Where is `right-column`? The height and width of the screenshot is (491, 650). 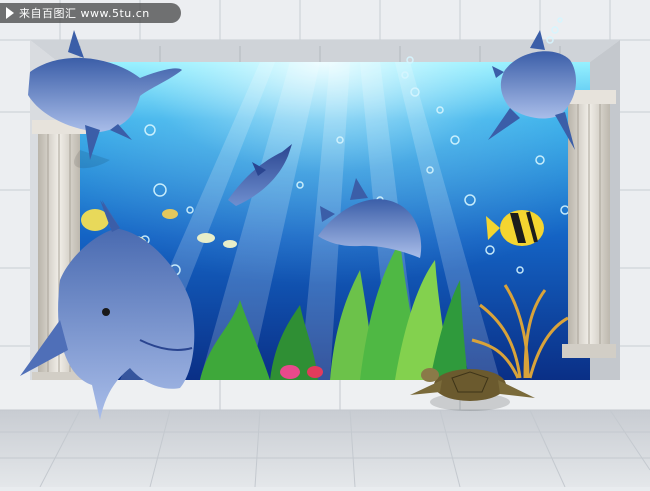 right-column is located at coordinates (589, 224).